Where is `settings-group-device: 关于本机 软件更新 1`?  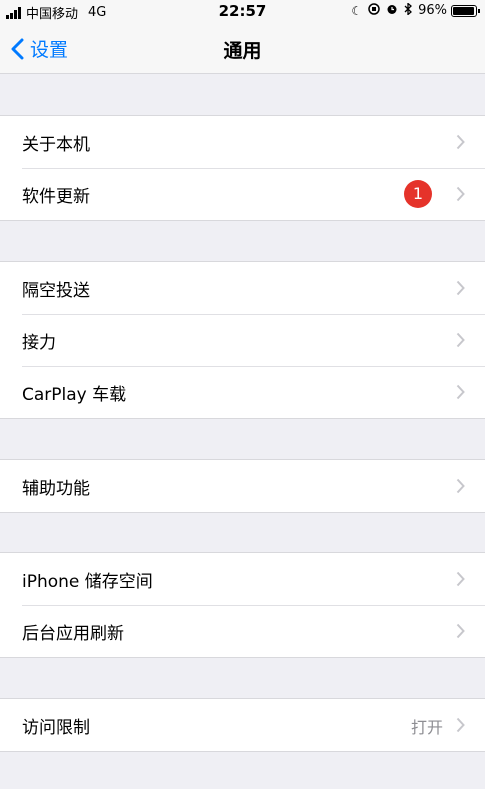
settings-group-device: 关于本机 软件更新 1 is located at coordinates (242, 168).